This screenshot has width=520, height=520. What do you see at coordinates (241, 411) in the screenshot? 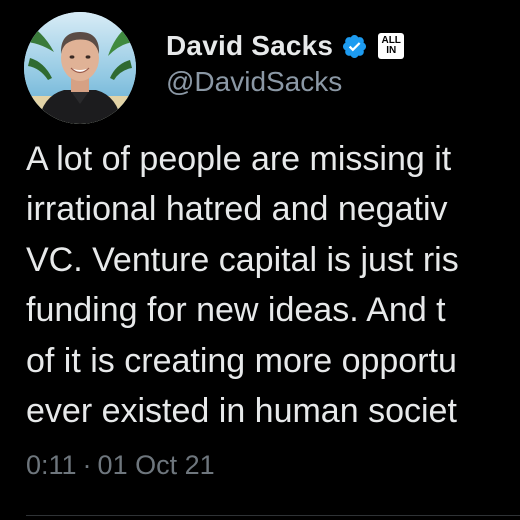
I see `tweet-text-line: ever existed in human societ` at bounding box center [241, 411].